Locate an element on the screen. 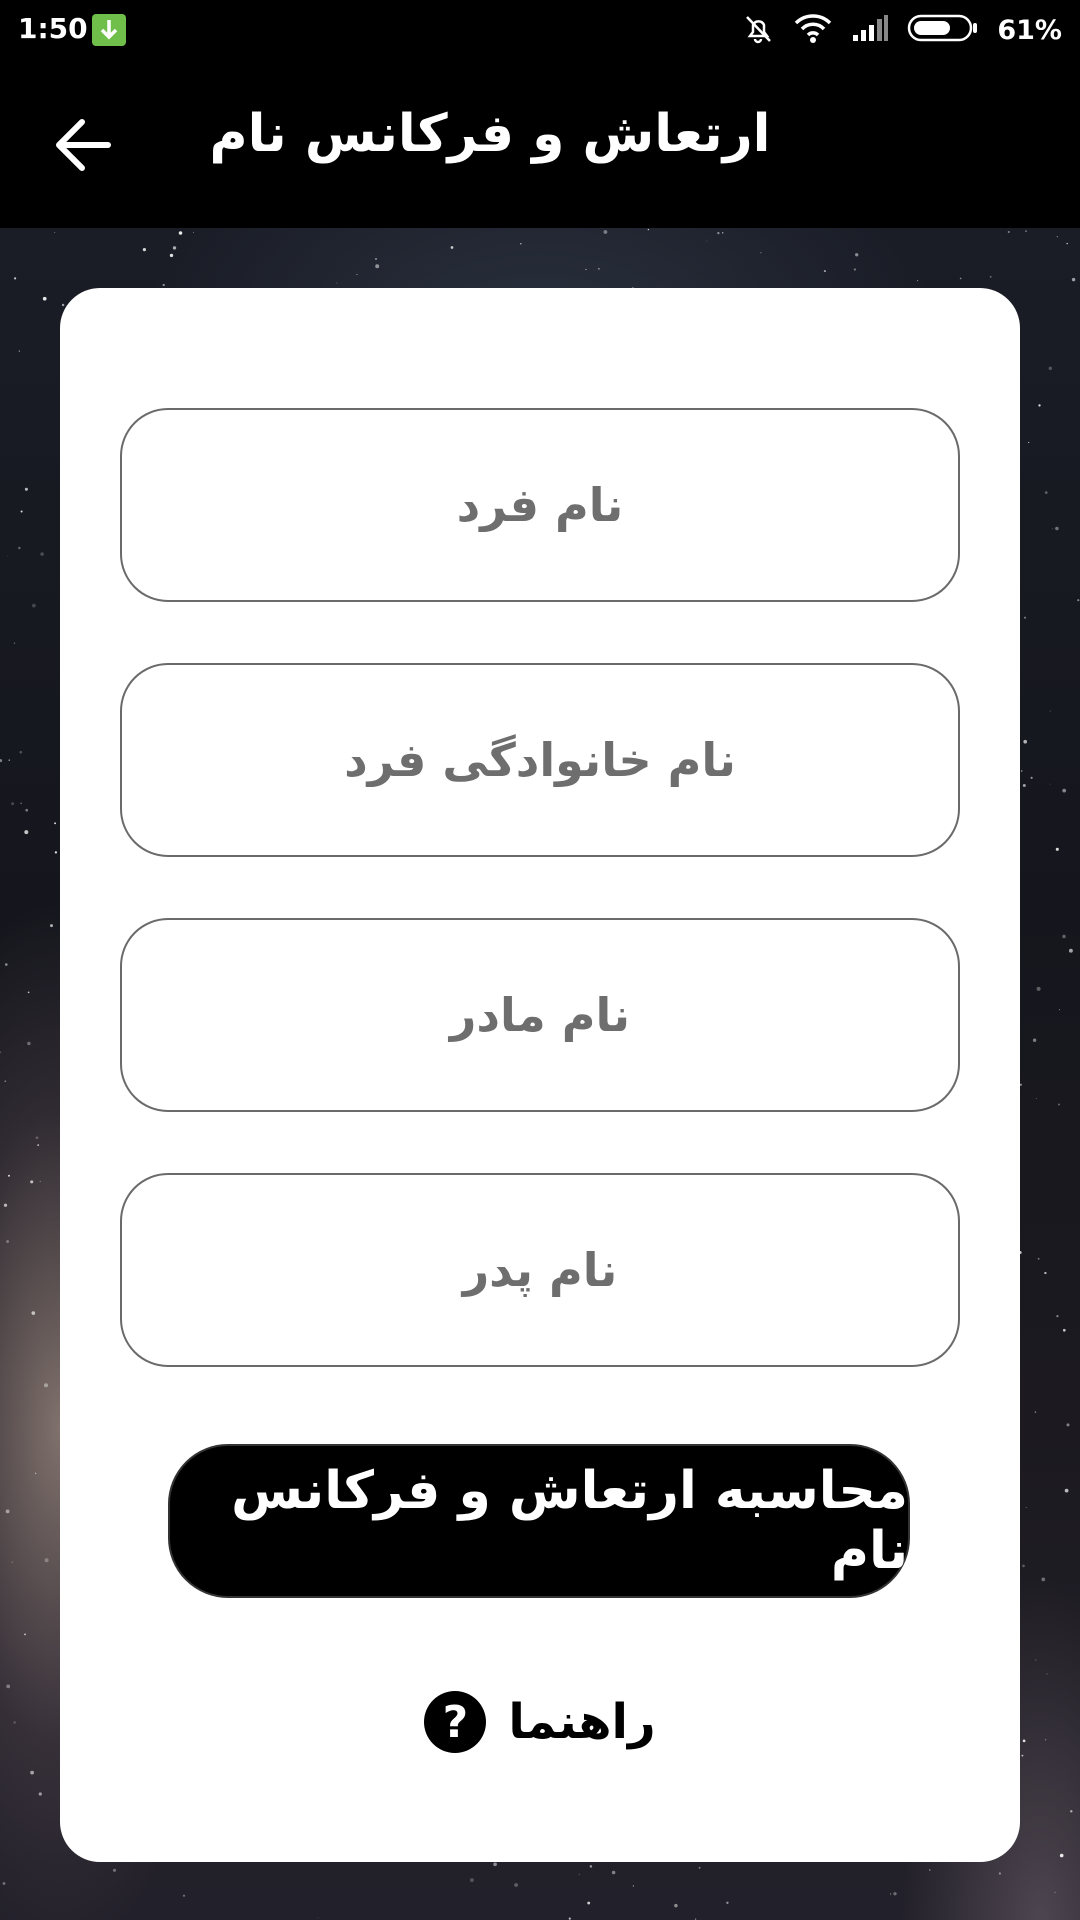 The width and height of the screenshot is (1080, 1920). first-name-field is located at coordinates (540, 505).